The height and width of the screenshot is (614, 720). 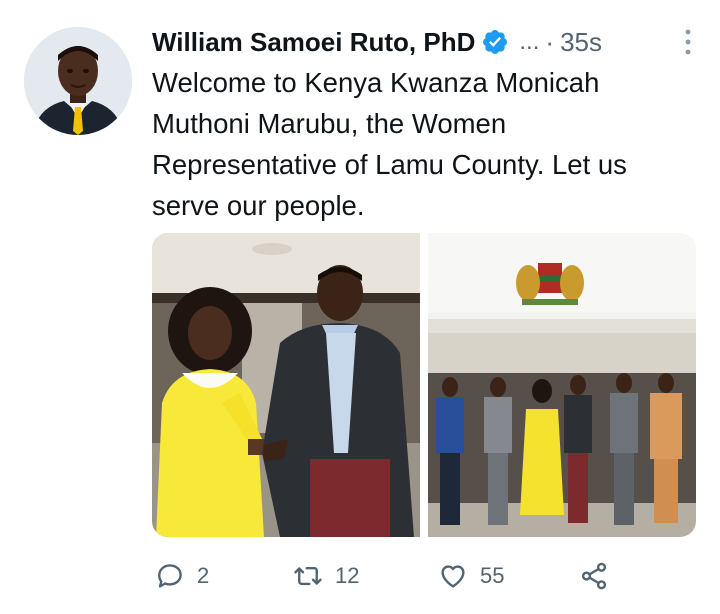 I want to click on like-button: 55, so click(x=471, y=576).